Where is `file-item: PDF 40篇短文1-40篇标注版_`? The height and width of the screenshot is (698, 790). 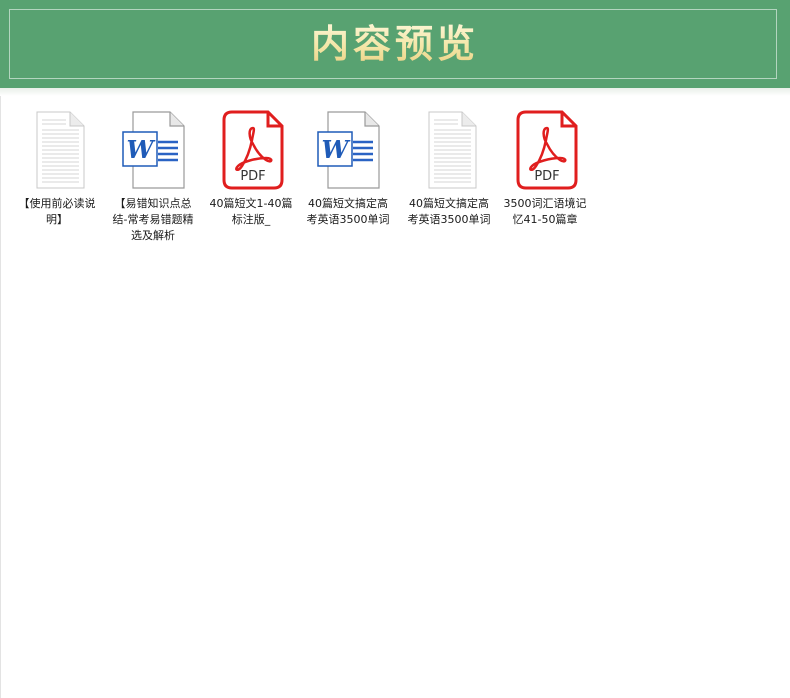 file-item: PDF 40篇短文1-40篇标注版_ is located at coordinates (251, 169).